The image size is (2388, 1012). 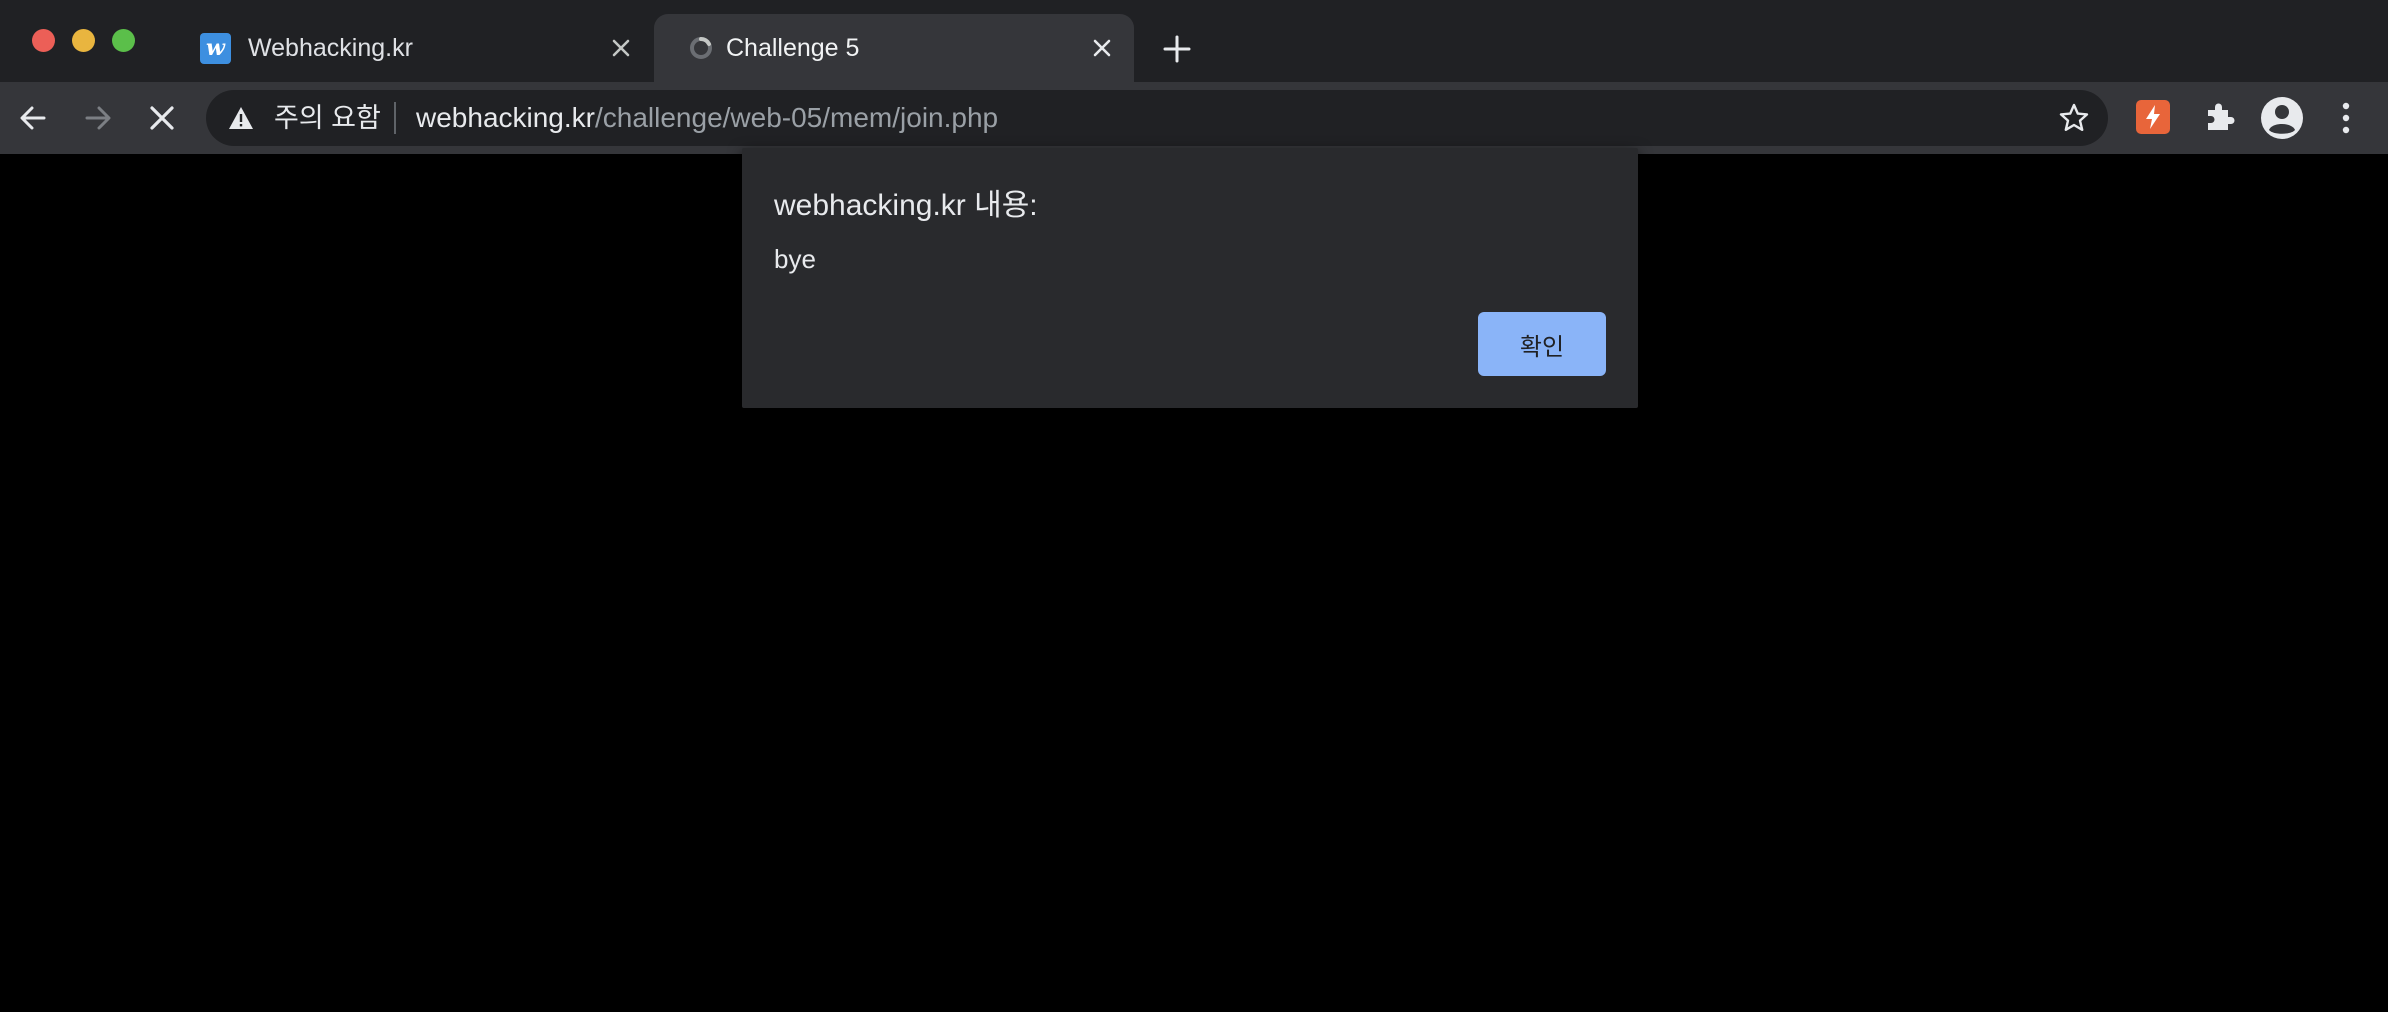 What do you see at coordinates (330, 48) in the screenshot?
I see `tab-title: Webhacking.kr` at bounding box center [330, 48].